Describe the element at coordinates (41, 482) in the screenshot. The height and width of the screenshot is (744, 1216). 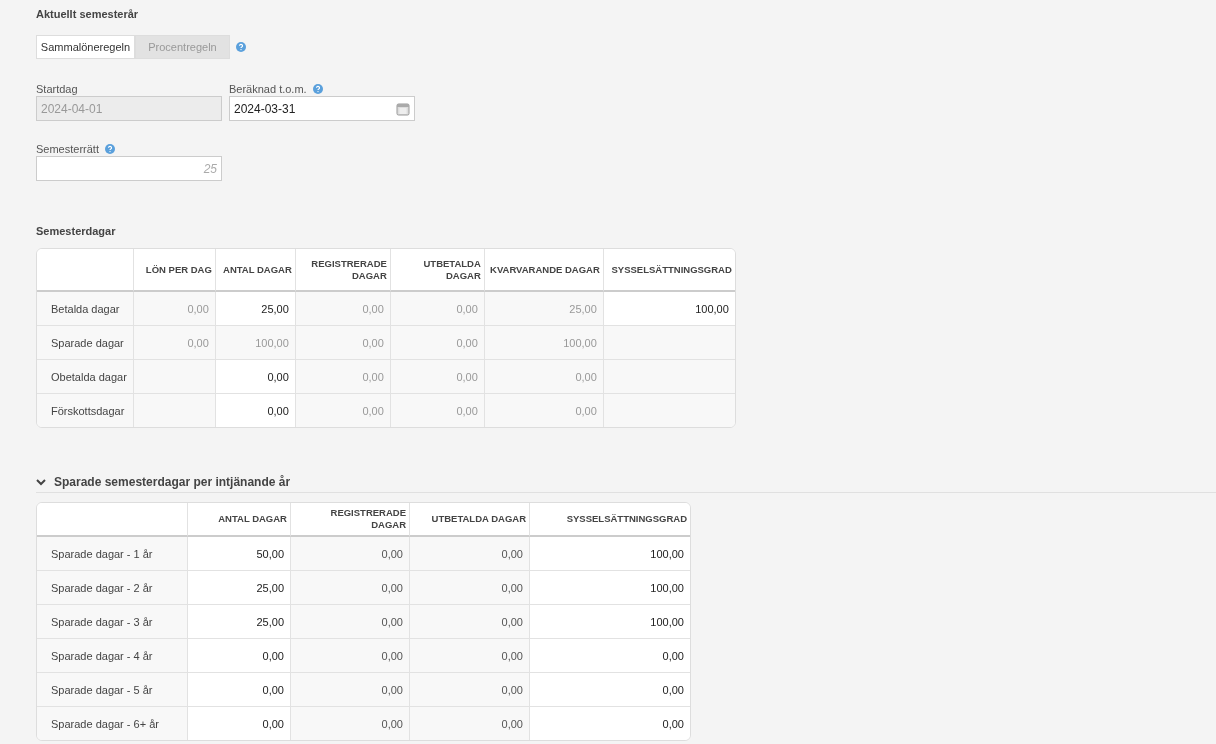
I see `chevron-down-icon` at that location.